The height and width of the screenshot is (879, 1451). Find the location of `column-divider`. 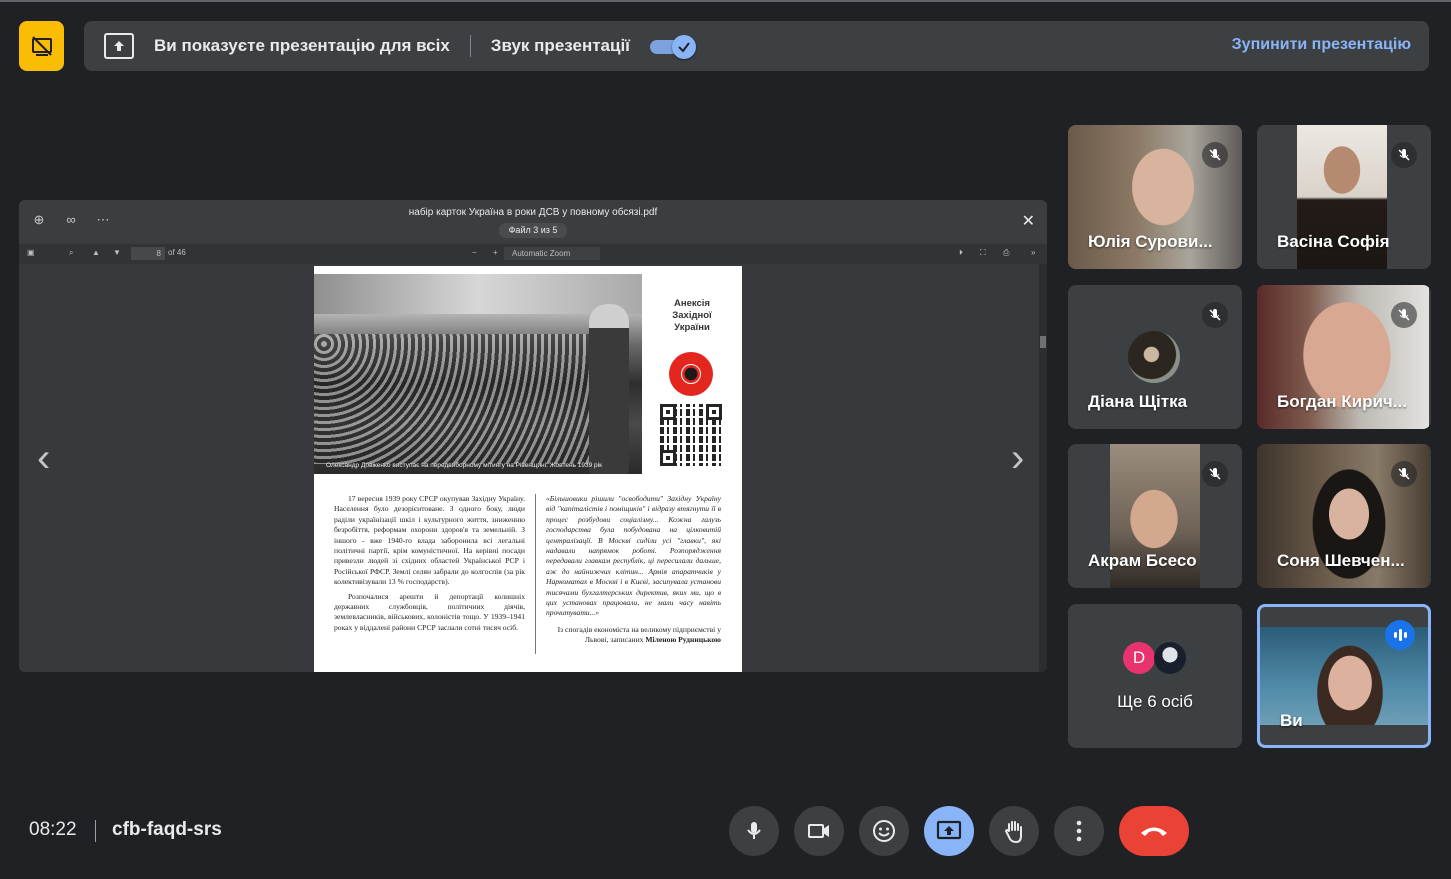

column-divider is located at coordinates (535, 574).